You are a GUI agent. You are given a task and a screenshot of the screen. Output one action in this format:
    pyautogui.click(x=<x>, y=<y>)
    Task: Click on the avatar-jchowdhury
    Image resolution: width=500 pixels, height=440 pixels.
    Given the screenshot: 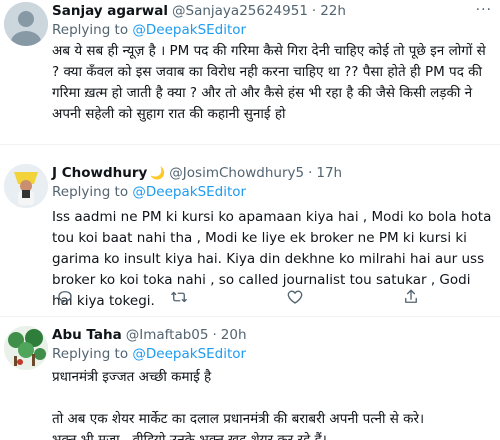 What is the action you would take?
    pyautogui.click(x=26, y=186)
    